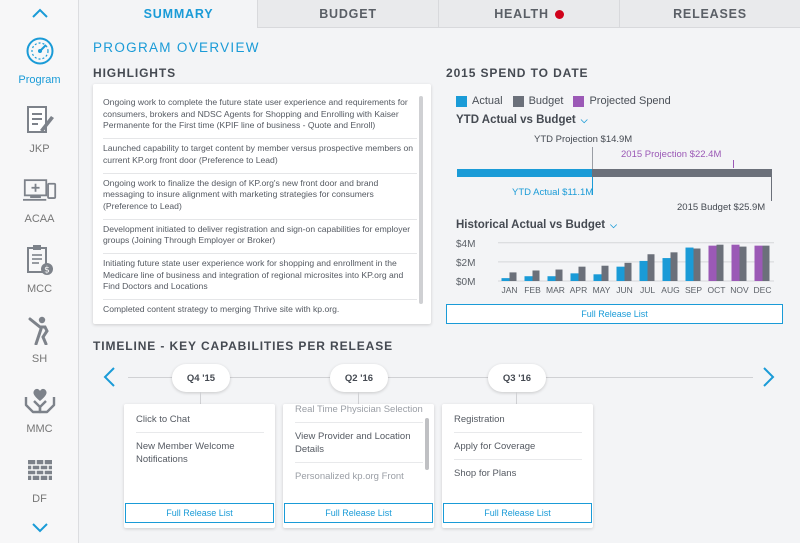  Describe the element at coordinates (39, 190) in the screenshot. I see `devices-icon` at that location.